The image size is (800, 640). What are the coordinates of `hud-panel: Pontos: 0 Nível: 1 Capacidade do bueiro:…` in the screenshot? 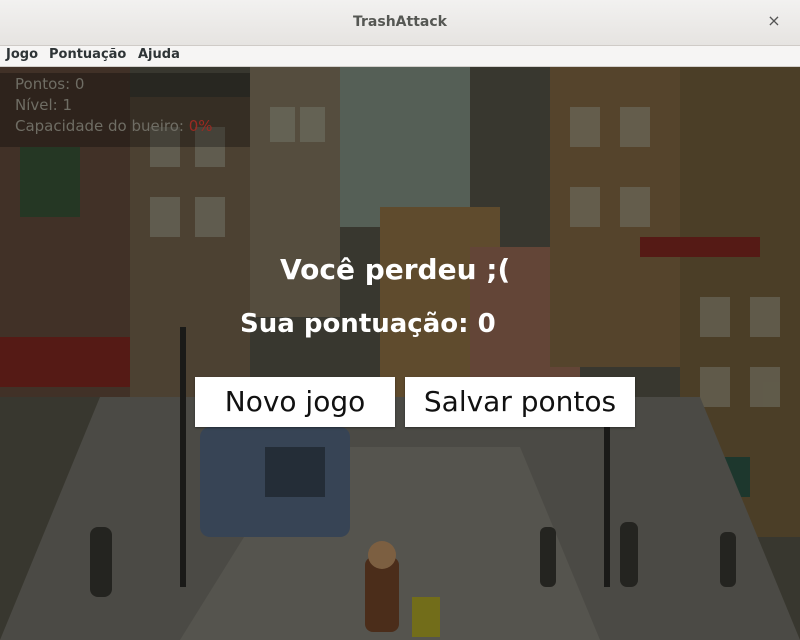 It's located at (125, 110).